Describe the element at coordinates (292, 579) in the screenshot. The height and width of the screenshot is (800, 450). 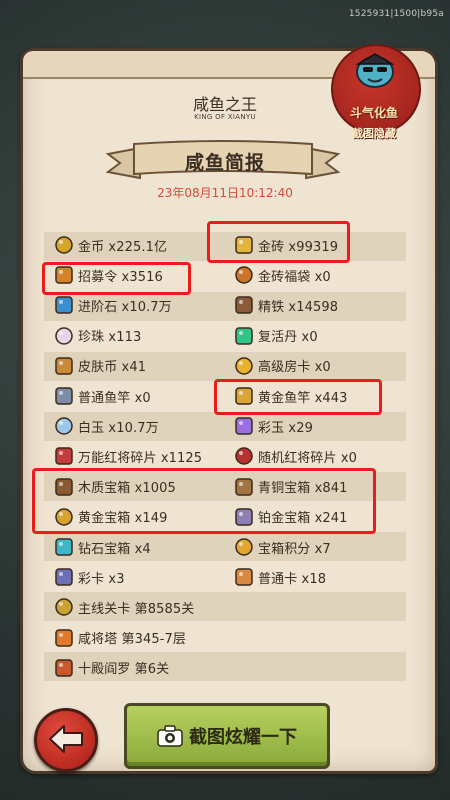
I see `resource-item-label: 普通卡 x18` at that location.